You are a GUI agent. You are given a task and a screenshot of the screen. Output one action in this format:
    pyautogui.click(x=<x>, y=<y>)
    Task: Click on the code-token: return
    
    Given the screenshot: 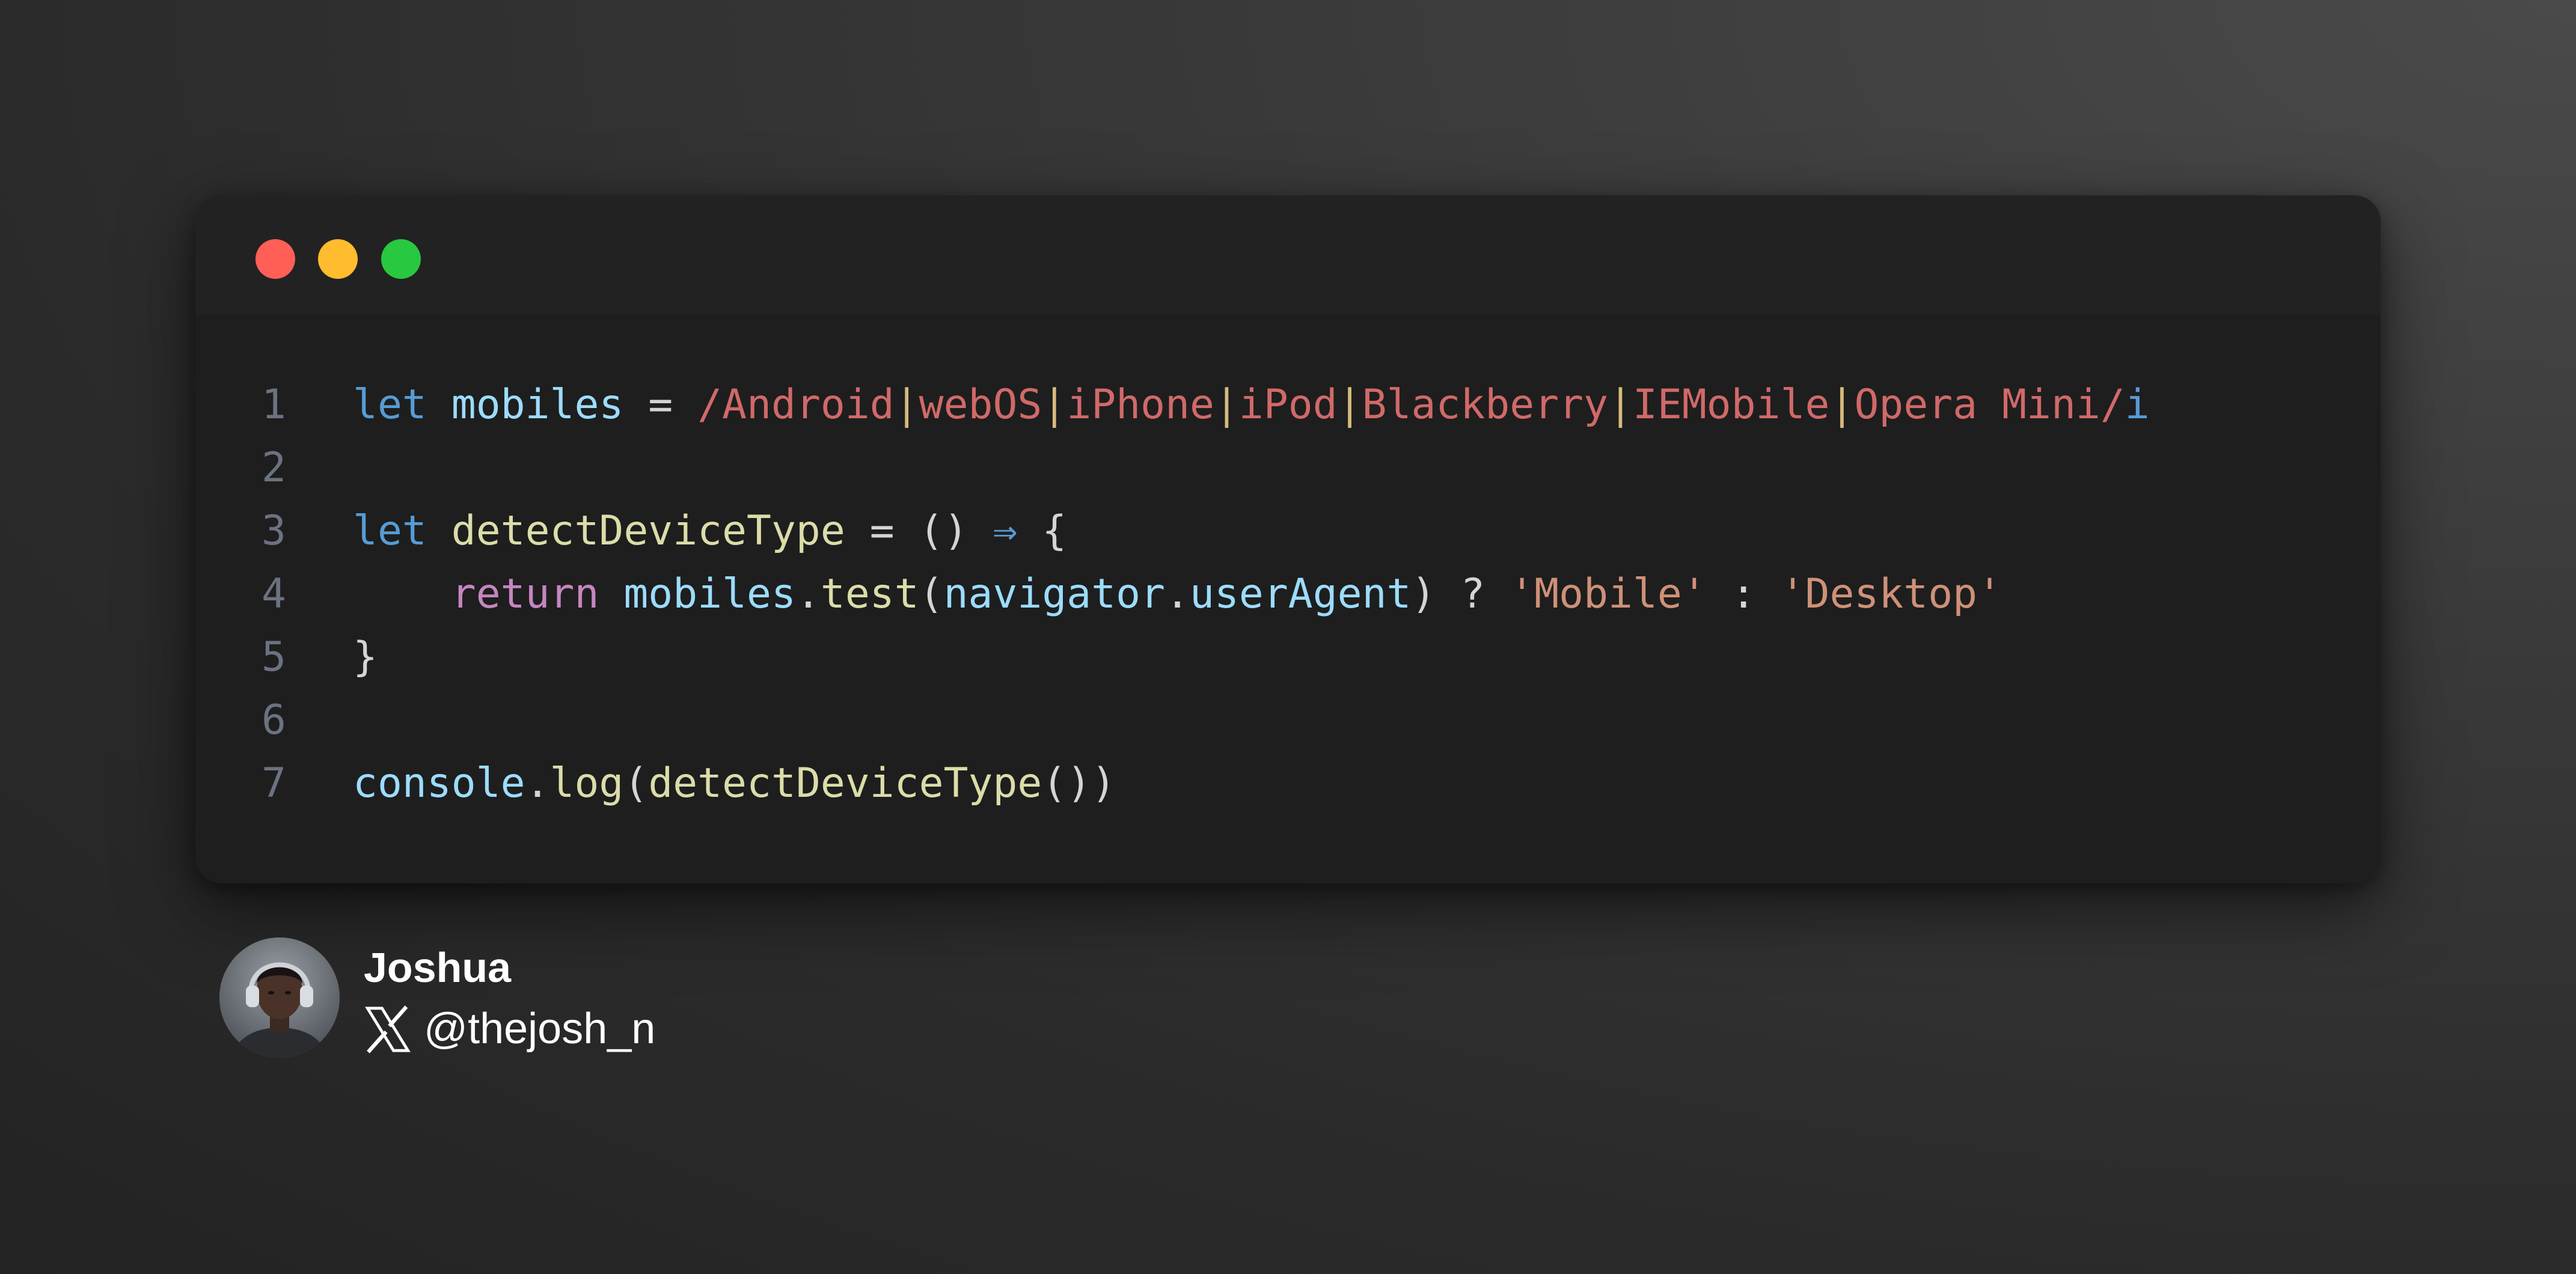 What is the action you would take?
    pyautogui.click(x=525, y=594)
    